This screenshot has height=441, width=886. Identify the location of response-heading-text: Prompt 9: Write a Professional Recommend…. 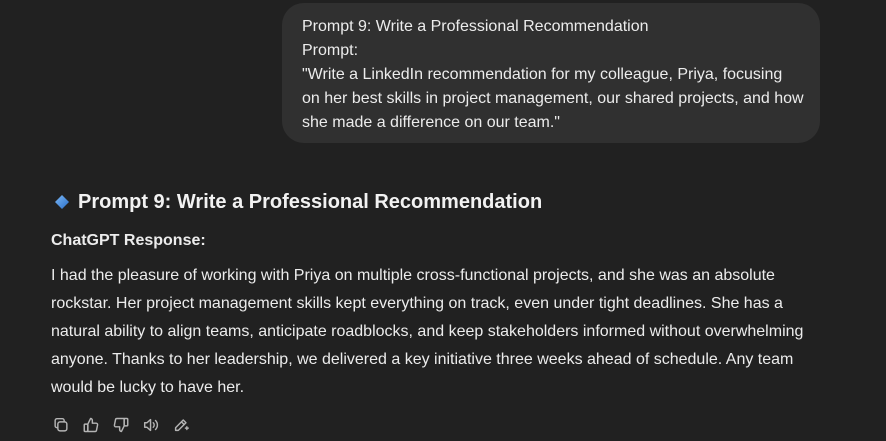
(310, 202).